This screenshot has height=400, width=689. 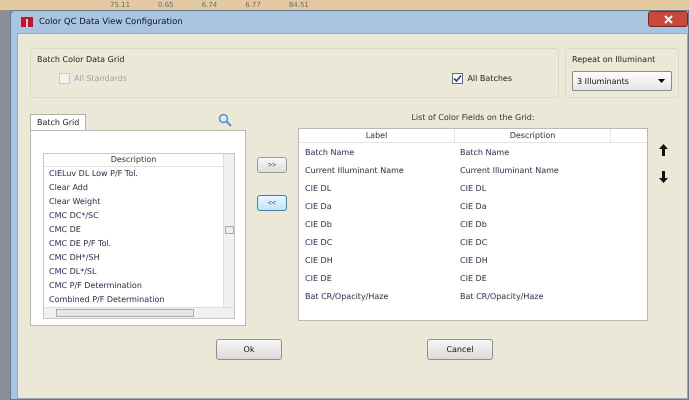 What do you see at coordinates (133, 300) in the screenshot?
I see `list-item: Combined P/F Determination` at bounding box center [133, 300].